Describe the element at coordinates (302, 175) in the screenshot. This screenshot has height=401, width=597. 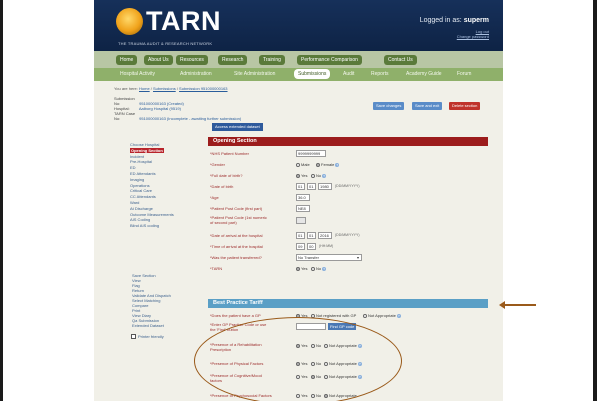
I see `dob-known-yes-radio: Yes` at that location.